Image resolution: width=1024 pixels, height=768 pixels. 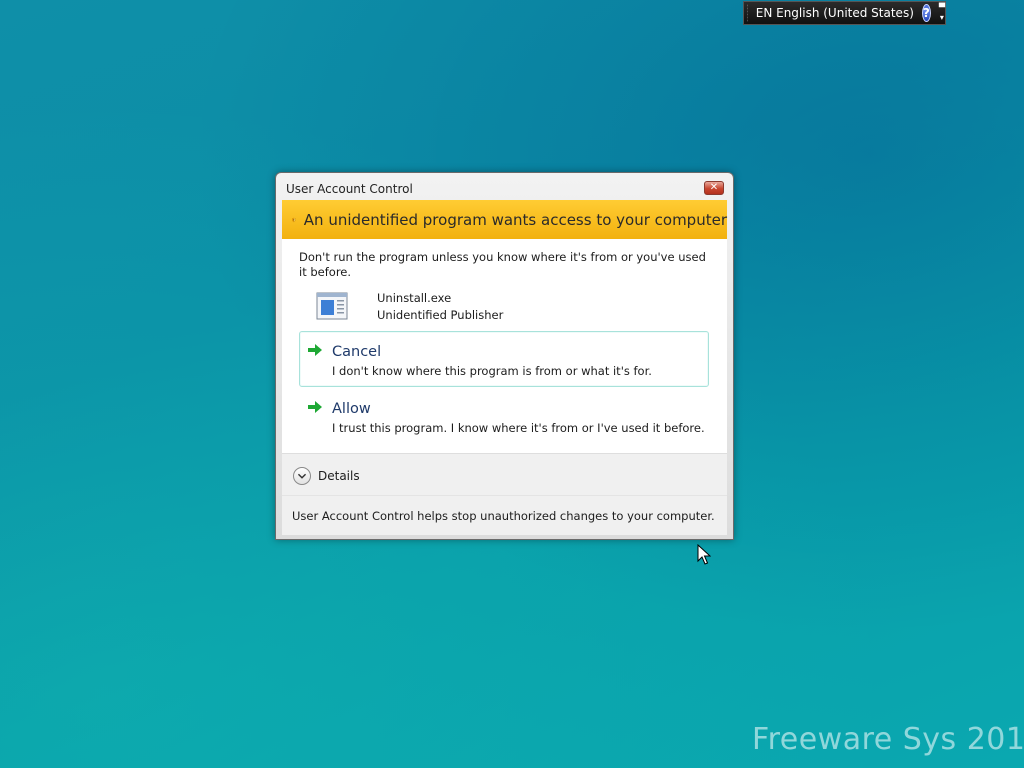 What do you see at coordinates (888, 739) in the screenshot?
I see `watermark-text: Freeware Sys 2014` at bounding box center [888, 739].